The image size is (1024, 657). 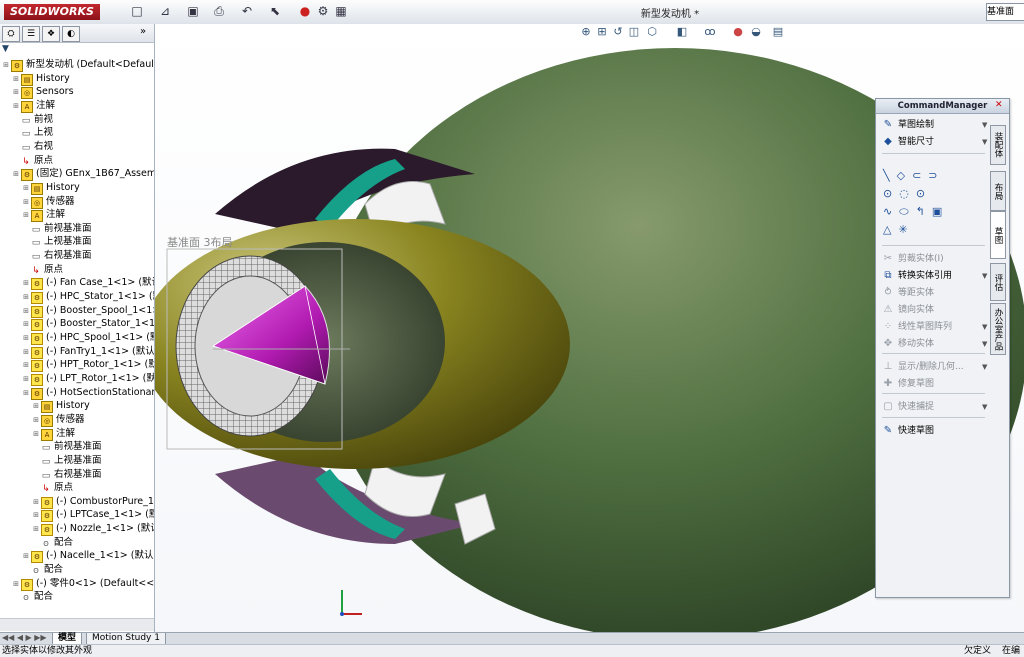 What do you see at coordinates (58, 420) in the screenshot?
I see `tree-item: ⊞ ◎ 传感器` at bounding box center [58, 420].